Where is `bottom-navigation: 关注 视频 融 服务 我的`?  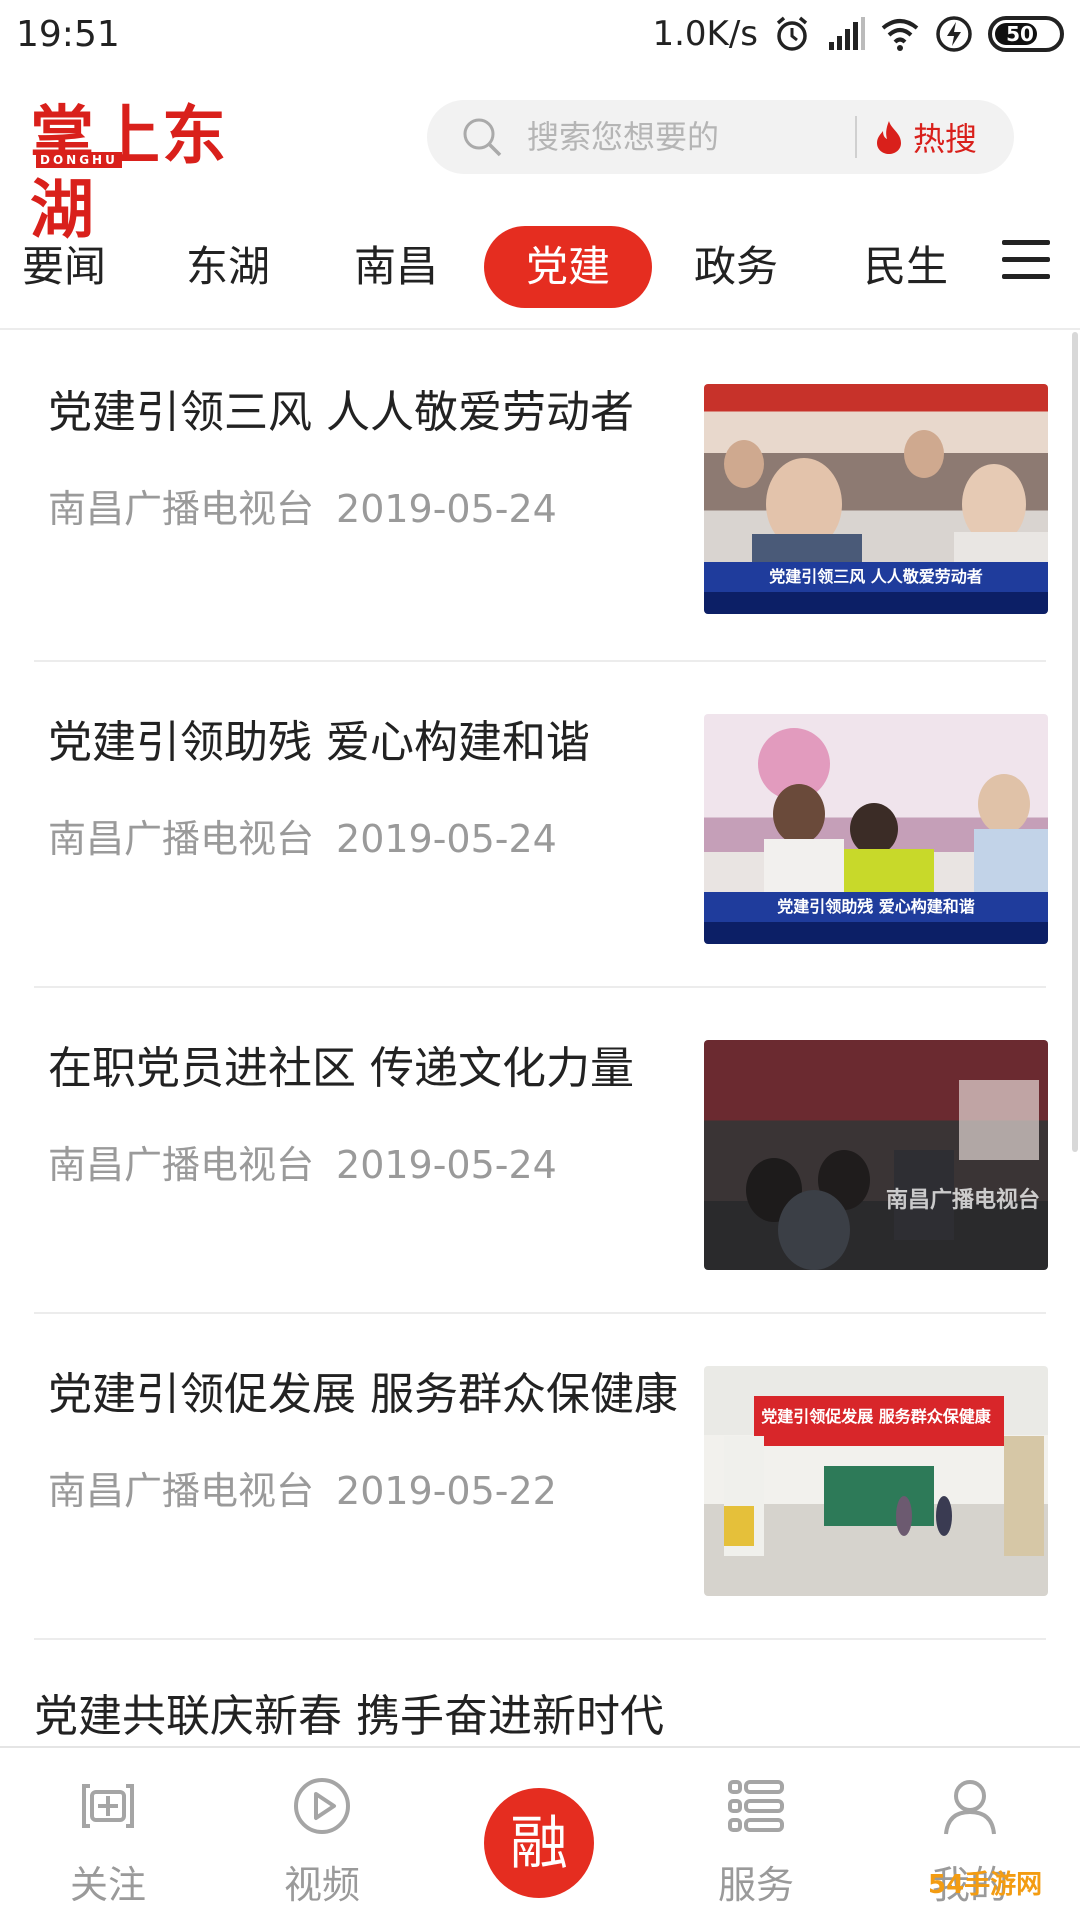
bottom-navigation: 关注 视频 融 服务 我的 is located at coordinates (540, 1833).